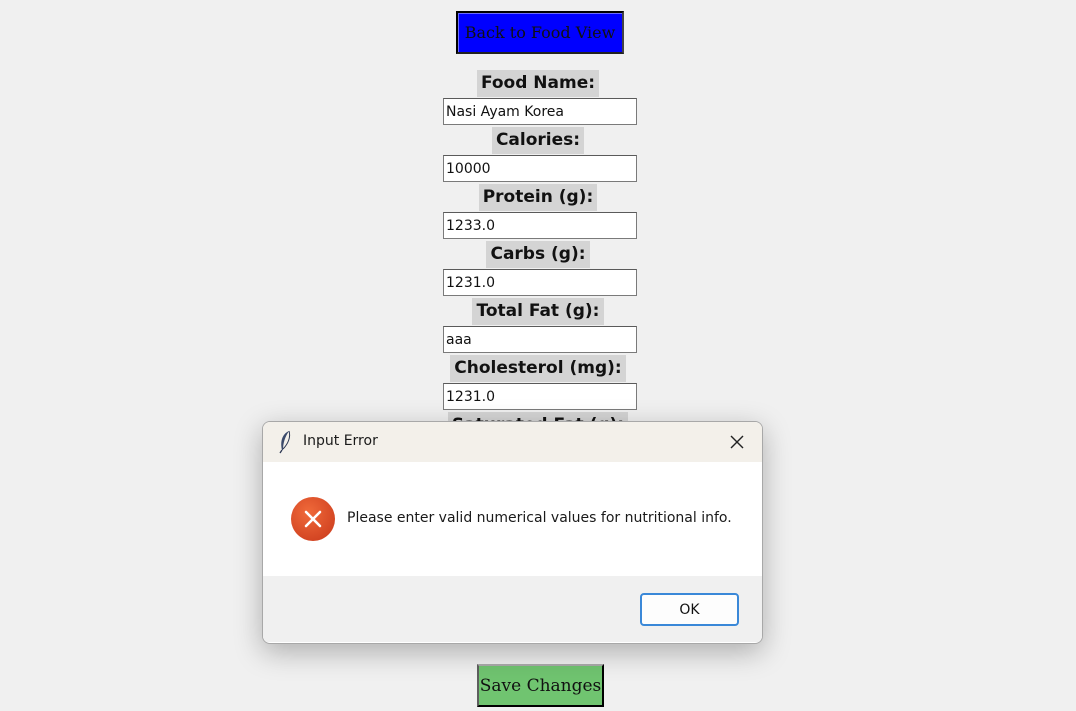 This screenshot has height=711, width=1076. I want to click on dialog-title: Input Error, so click(340, 441).